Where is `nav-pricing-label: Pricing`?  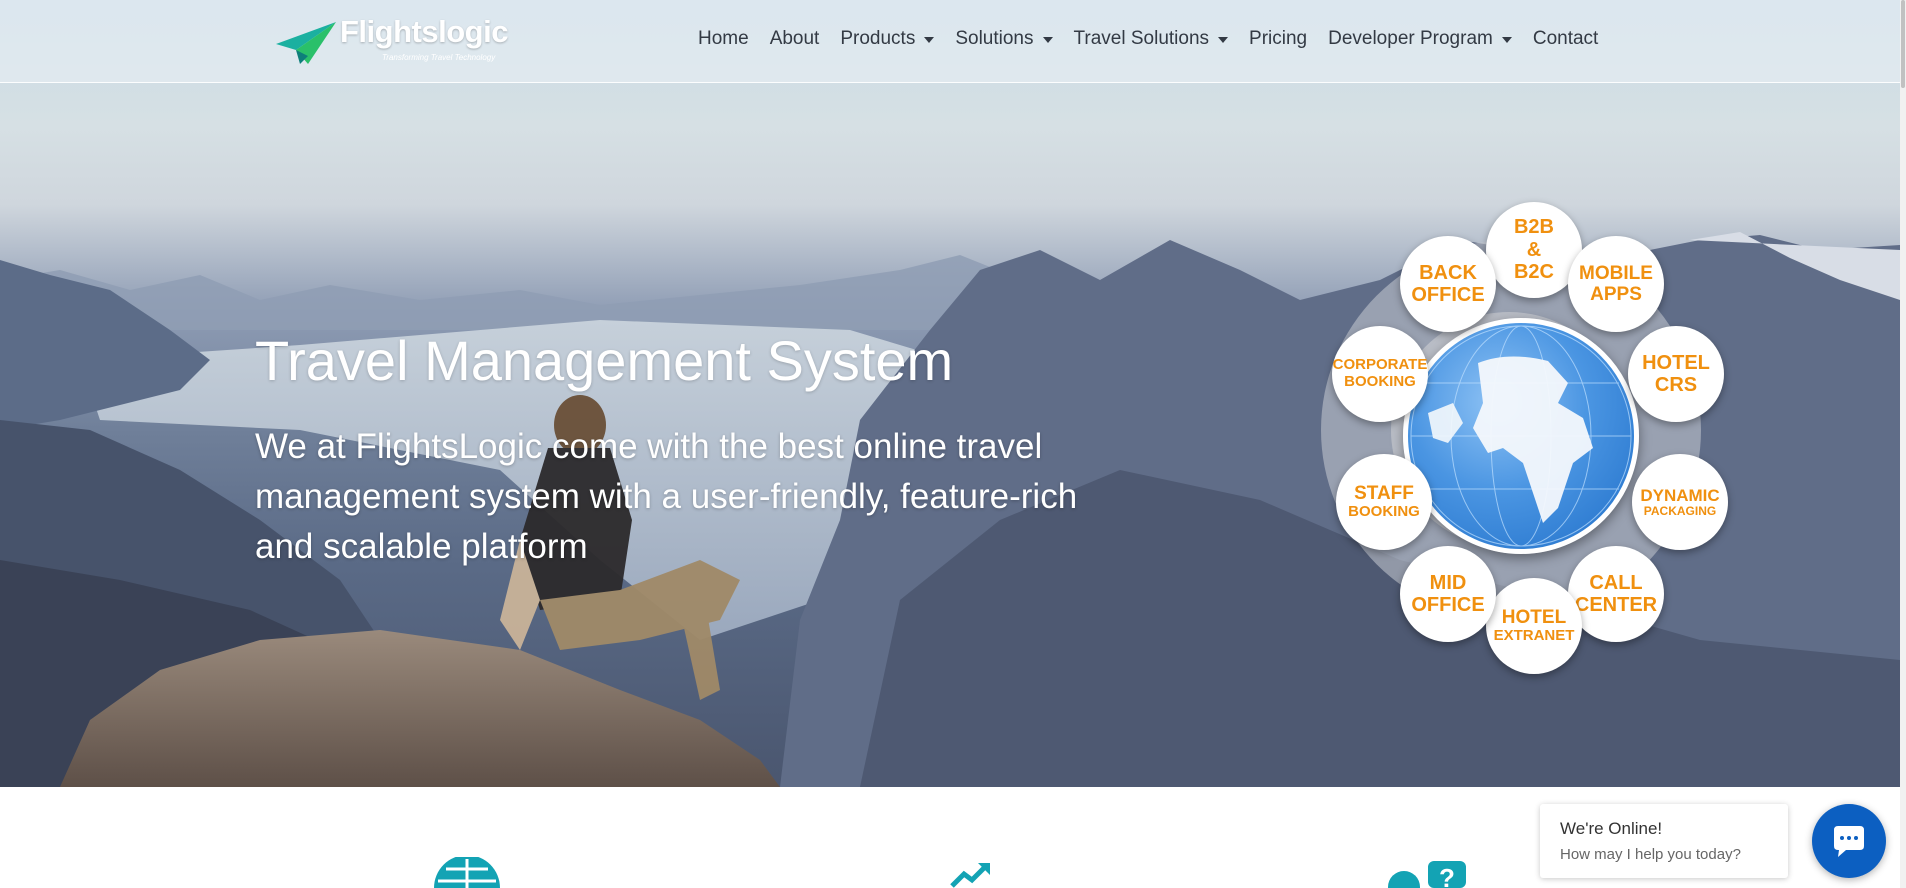
nav-pricing-label: Pricing is located at coordinates (1278, 38).